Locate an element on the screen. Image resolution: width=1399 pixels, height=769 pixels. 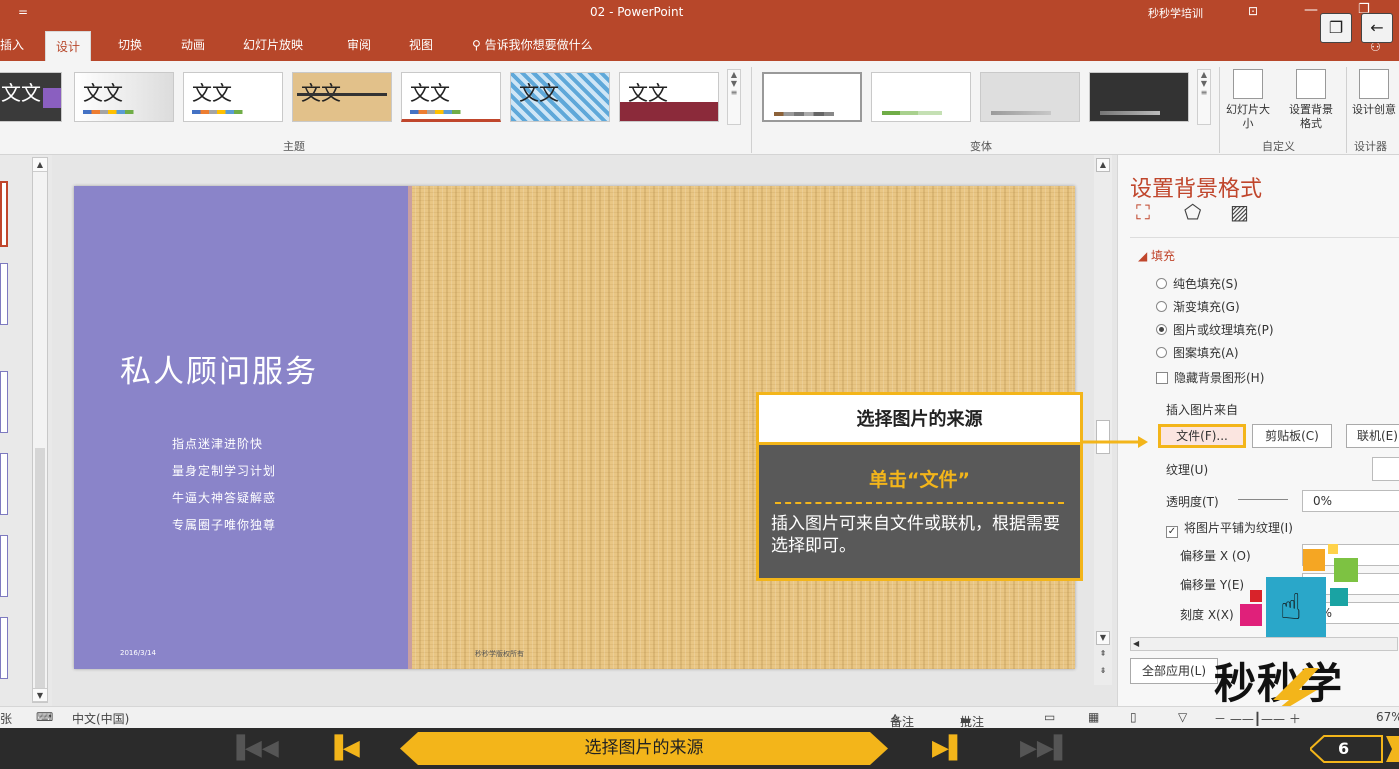
apply-all-button: 全部应用(L) is located at coordinates (1174, 671).